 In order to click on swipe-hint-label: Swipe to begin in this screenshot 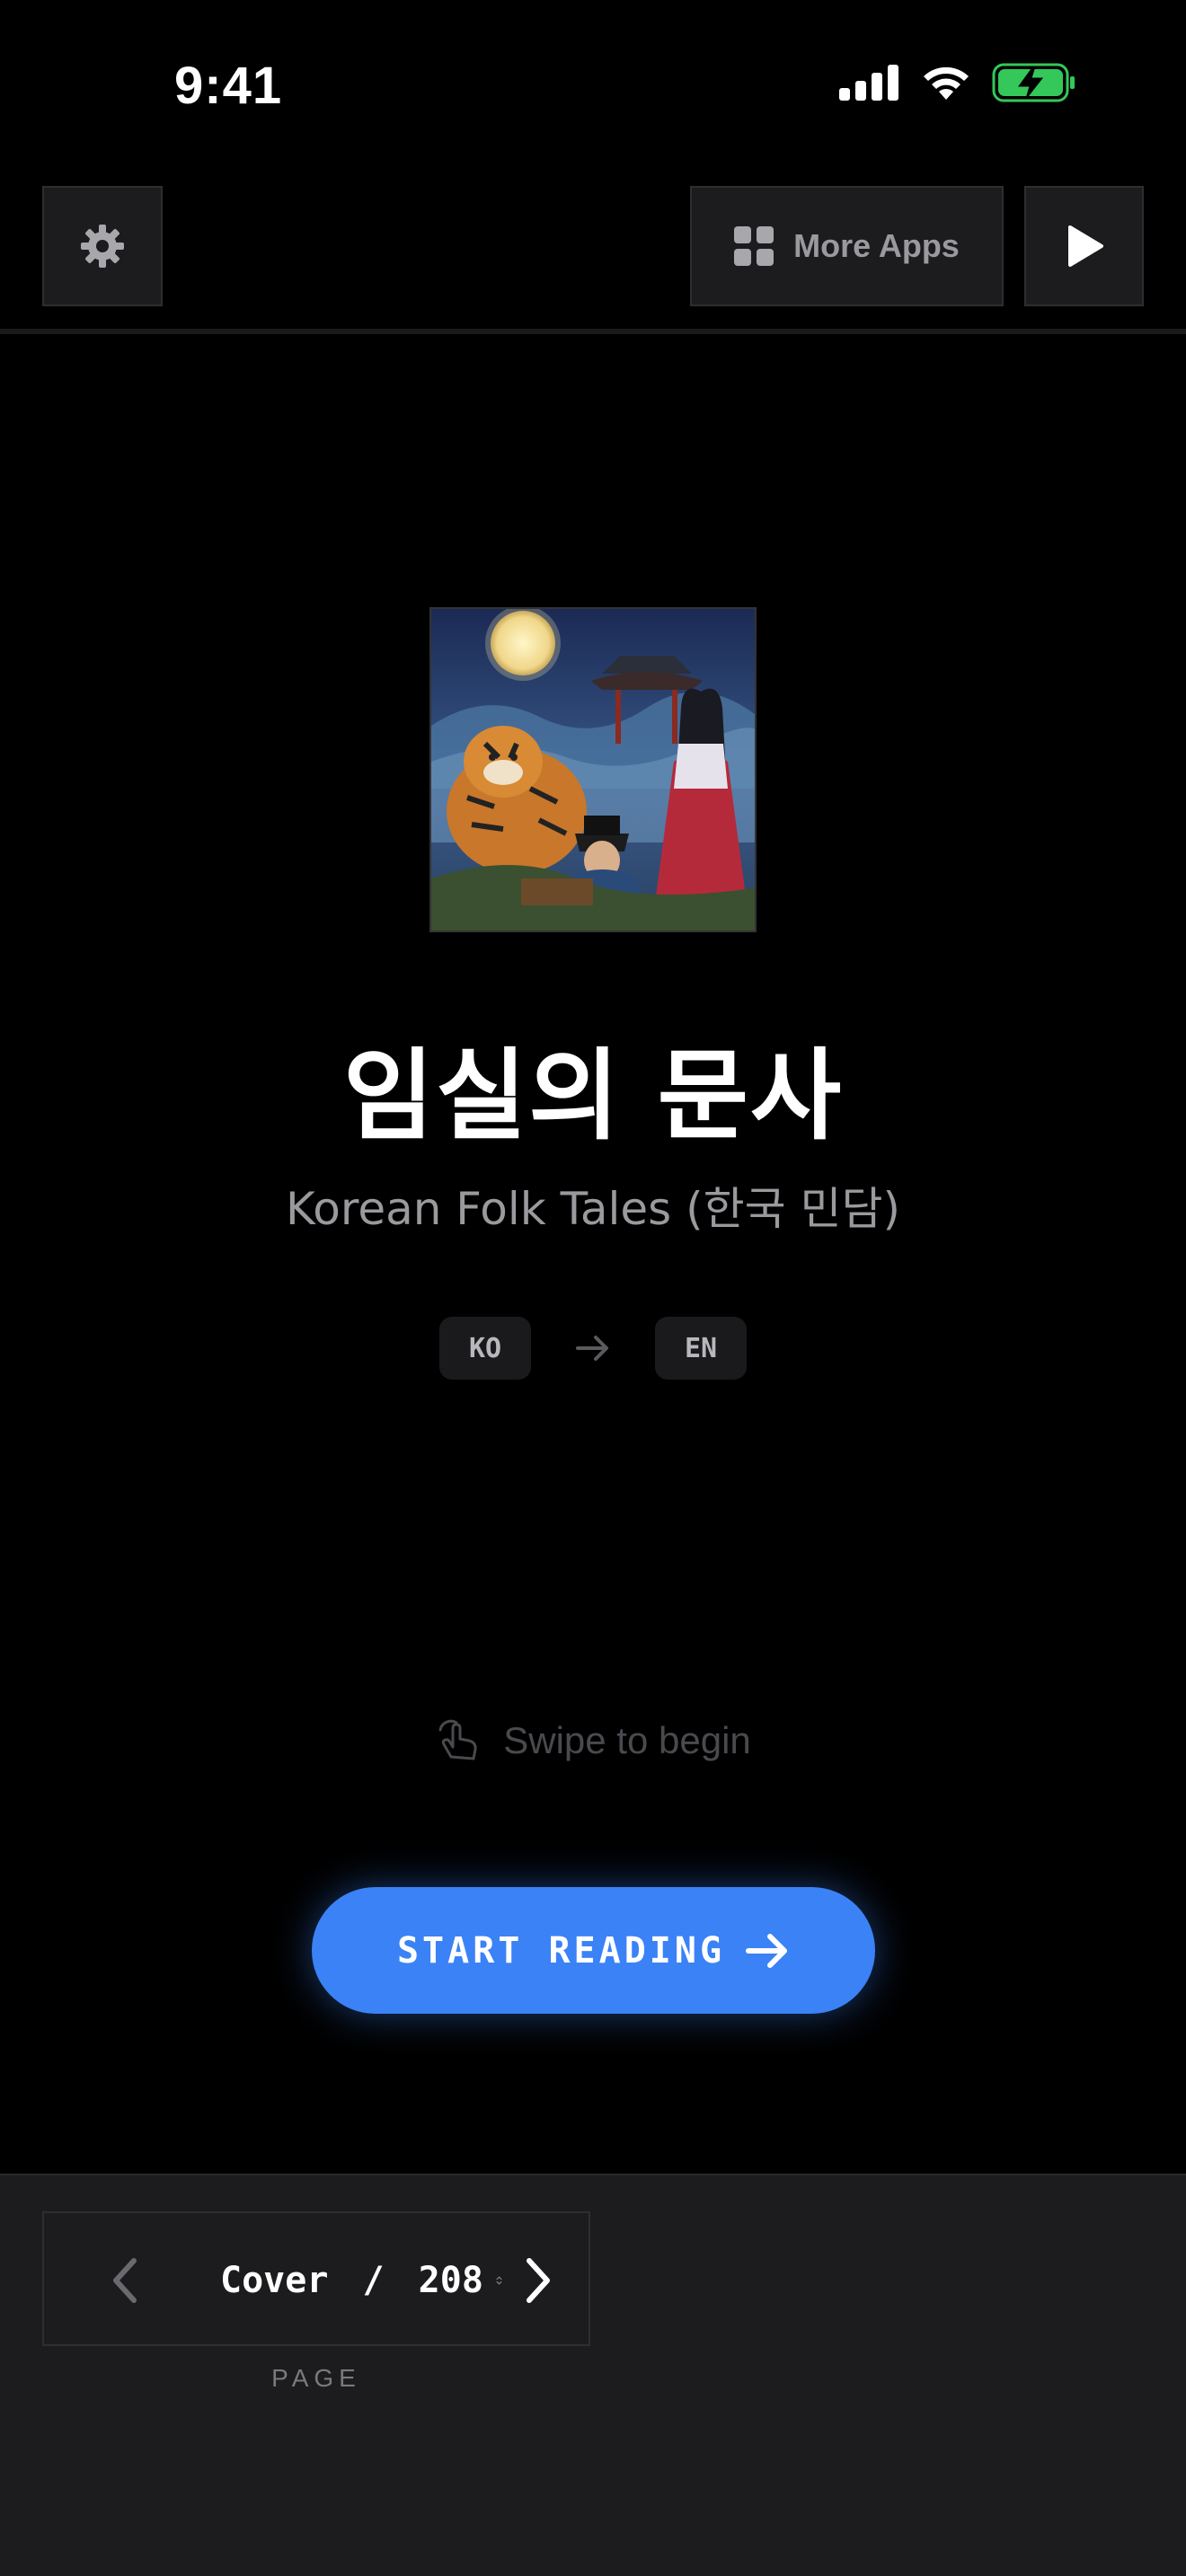, I will do `click(627, 1740)`.